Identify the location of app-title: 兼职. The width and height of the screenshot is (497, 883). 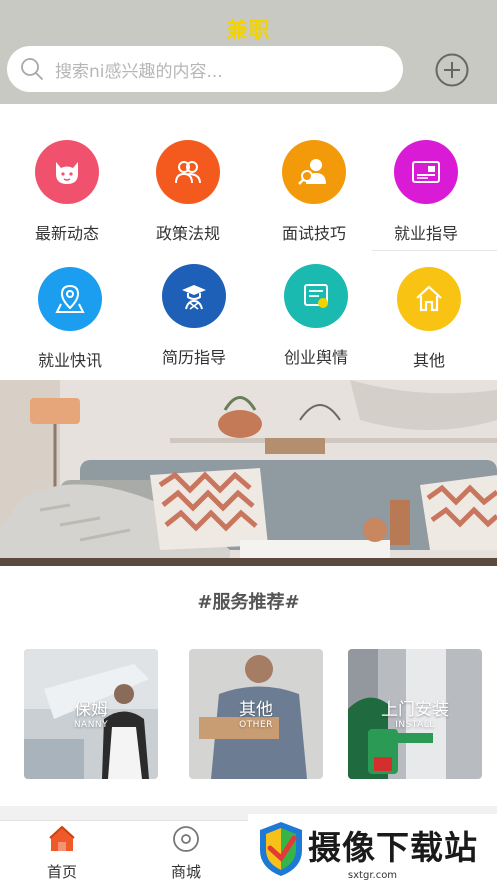
(248, 30).